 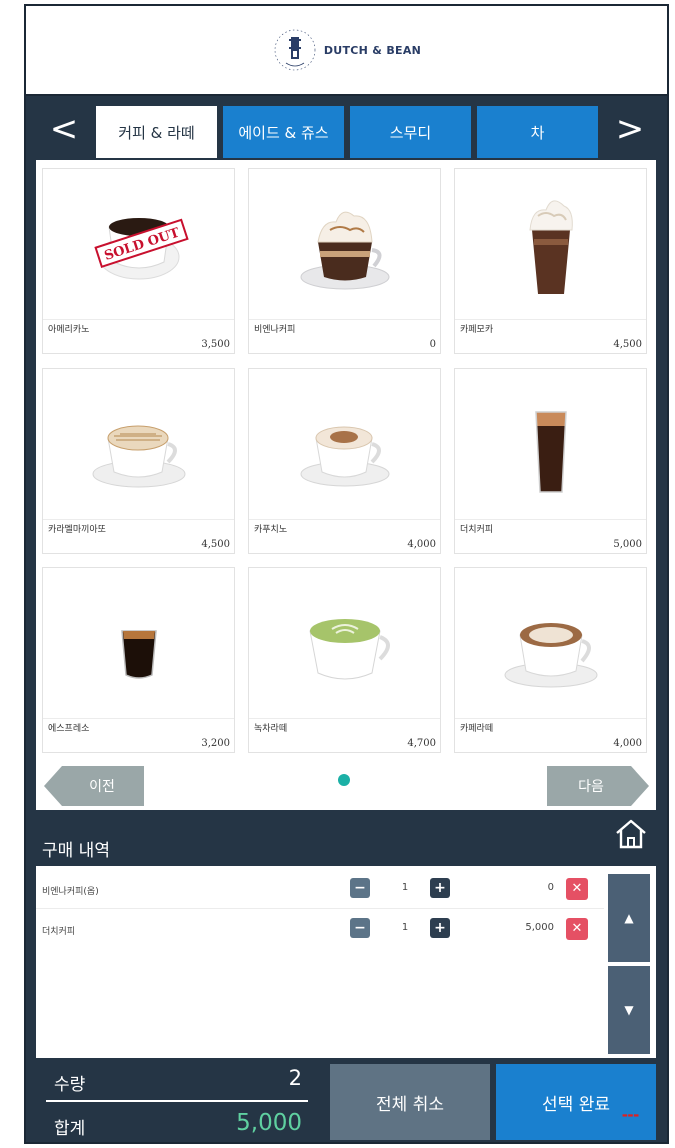 I want to click on quantity-label: 수량, so click(x=70, y=1085).